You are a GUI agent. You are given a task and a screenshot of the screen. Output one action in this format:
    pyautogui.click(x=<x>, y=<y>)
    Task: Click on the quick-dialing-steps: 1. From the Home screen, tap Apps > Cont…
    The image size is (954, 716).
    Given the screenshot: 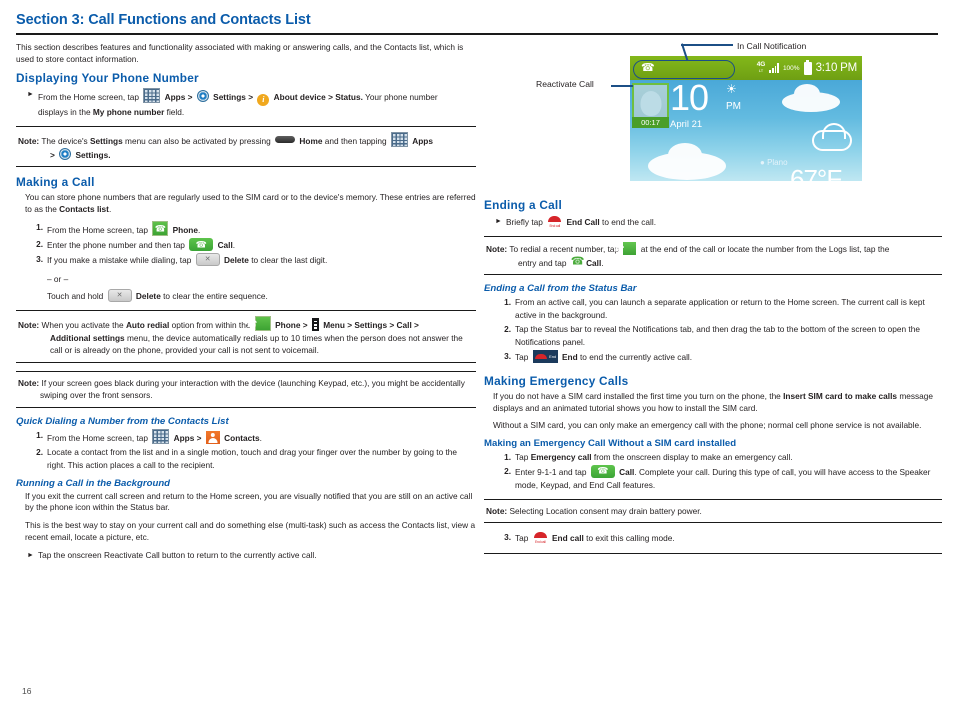 What is the action you would take?
    pyautogui.click(x=246, y=450)
    